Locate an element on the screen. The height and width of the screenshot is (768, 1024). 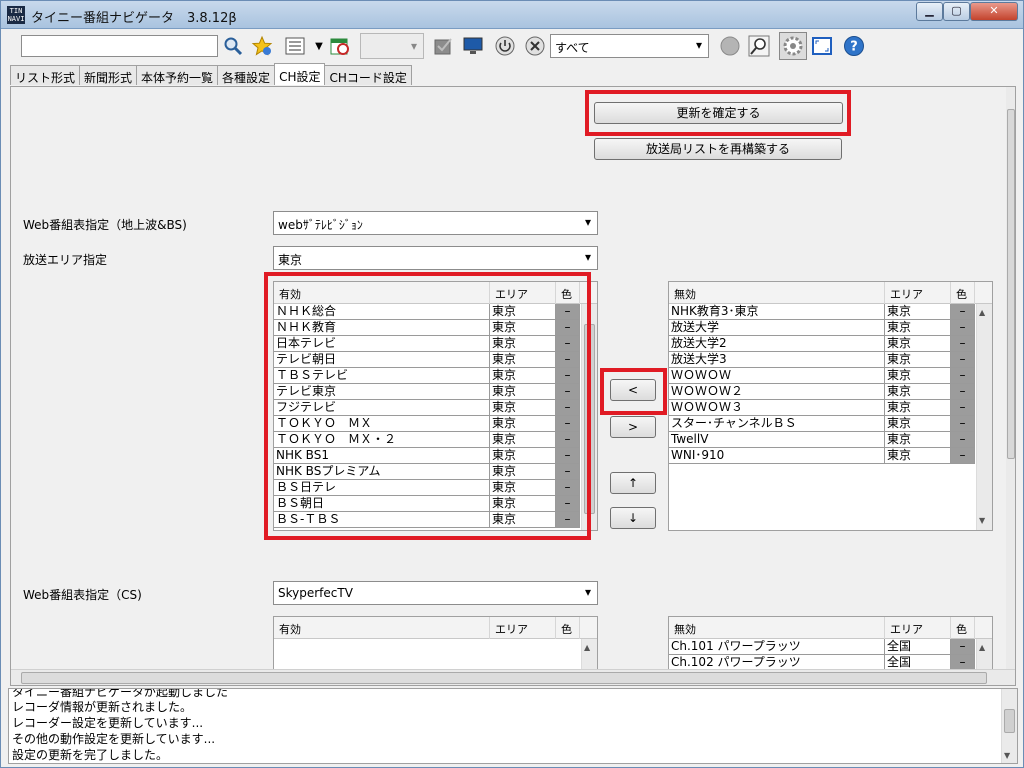
area-select: 東京 is located at coordinates (435, 258).